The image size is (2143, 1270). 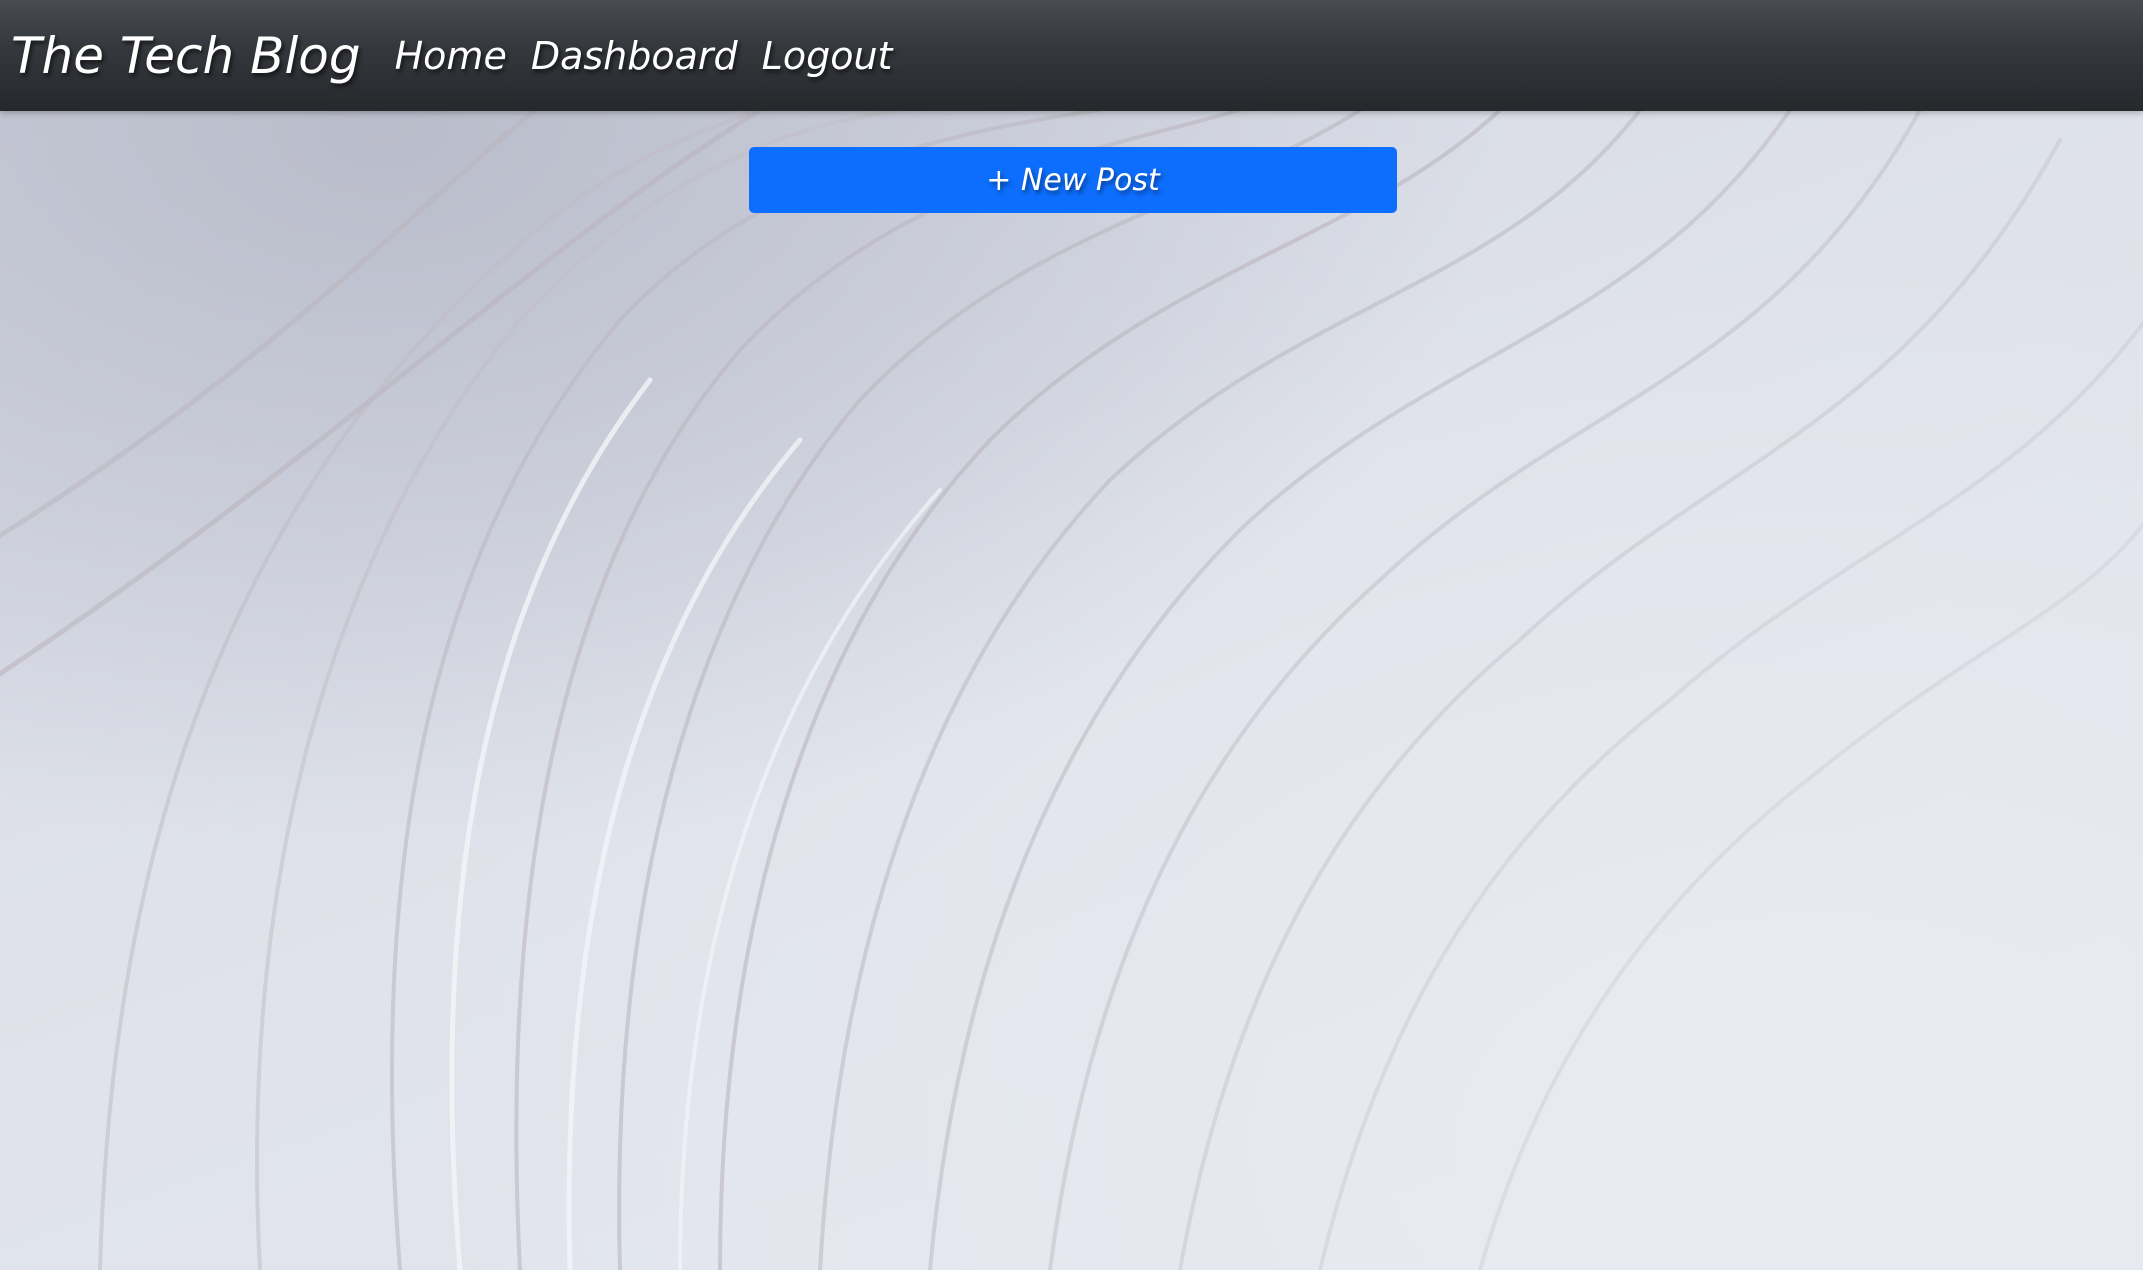 What do you see at coordinates (1073, 180) in the screenshot?
I see `new-post-button: + New Post` at bounding box center [1073, 180].